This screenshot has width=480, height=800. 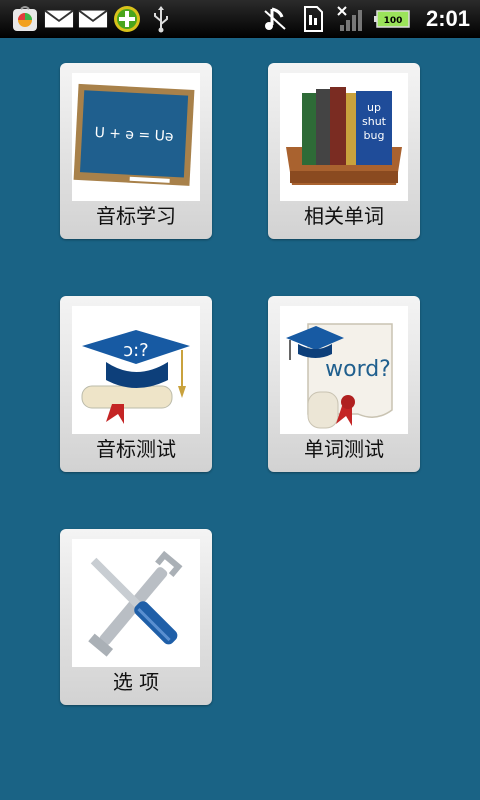 What do you see at coordinates (374, 135) in the screenshot?
I see `book-spine-text: bug` at bounding box center [374, 135].